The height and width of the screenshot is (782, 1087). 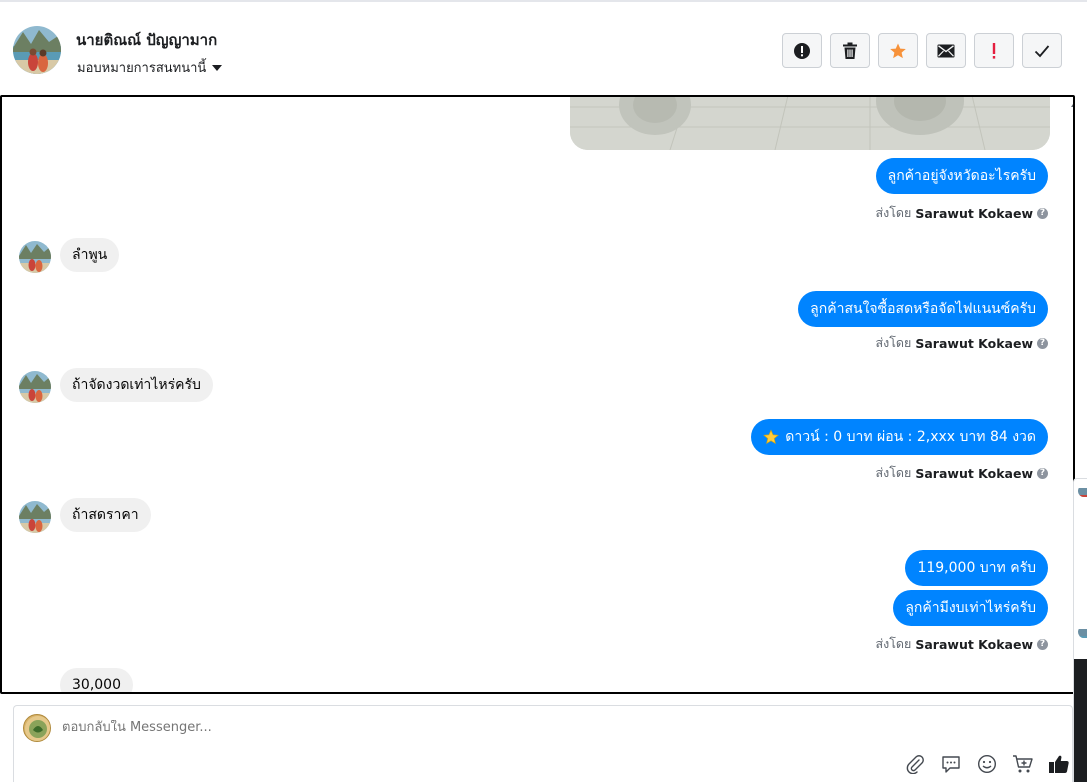 I want to click on incoming-message: ถ้าสดราคา, so click(x=105, y=515).